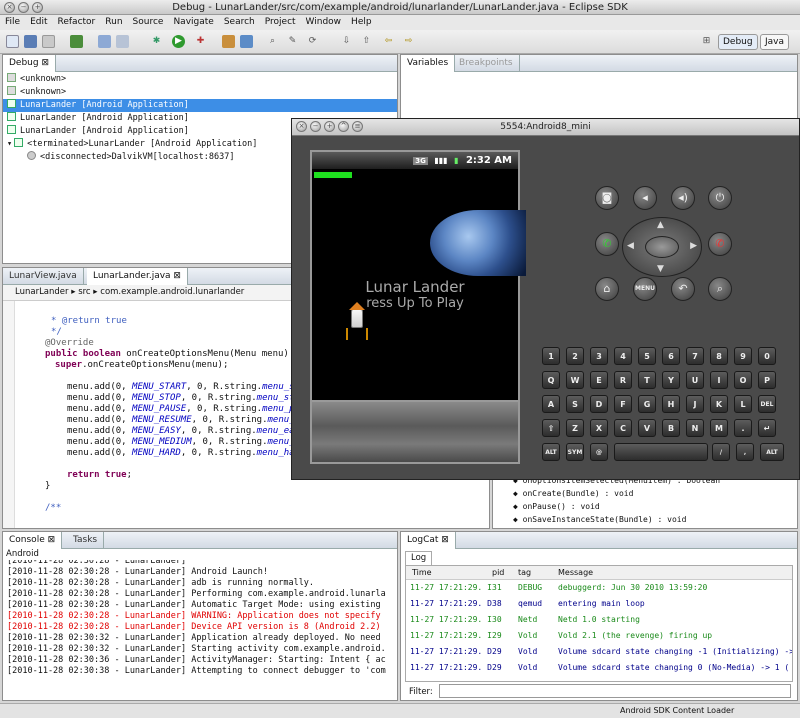 The height and width of the screenshot is (718, 800). What do you see at coordinates (551, 452) in the screenshot?
I see `key-alt: ALT` at bounding box center [551, 452].